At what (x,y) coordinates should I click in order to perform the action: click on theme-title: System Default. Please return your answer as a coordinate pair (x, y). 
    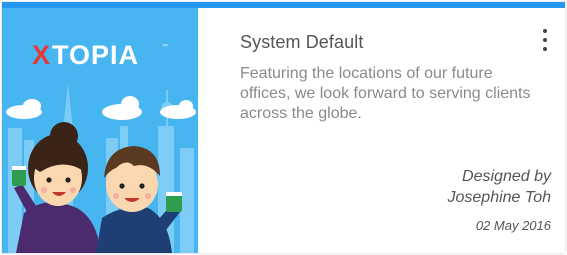
    Looking at the image, I should click on (302, 42).